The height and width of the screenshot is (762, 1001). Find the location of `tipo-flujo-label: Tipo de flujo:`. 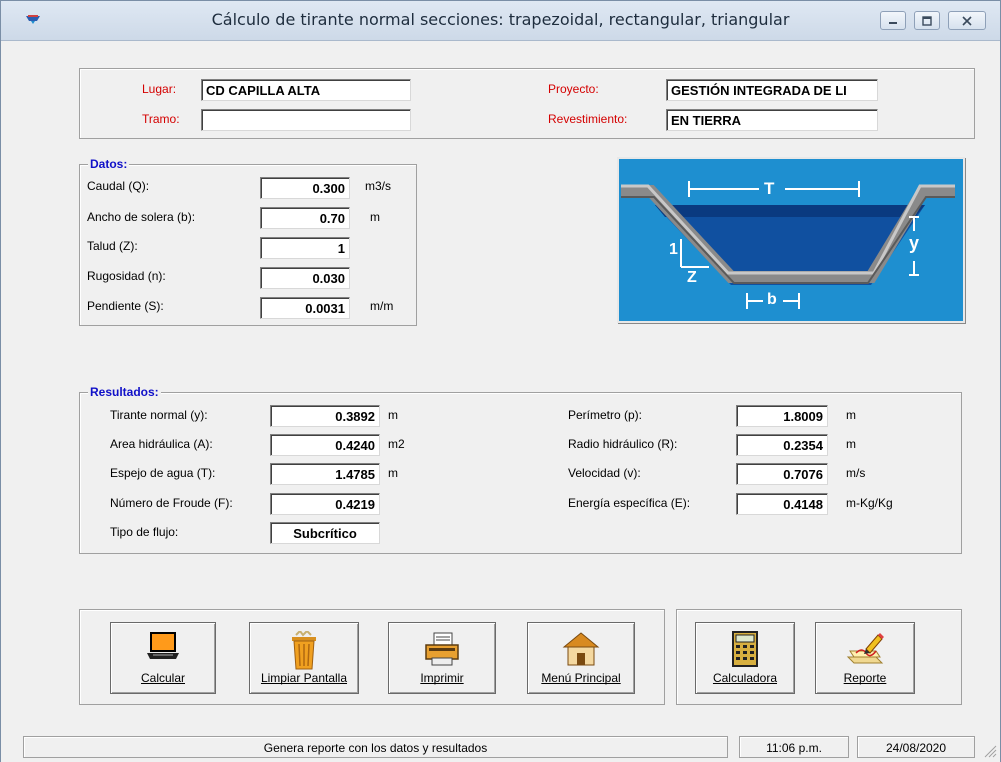

tipo-flujo-label: Tipo de flujo: is located at coordinates (144, 532).